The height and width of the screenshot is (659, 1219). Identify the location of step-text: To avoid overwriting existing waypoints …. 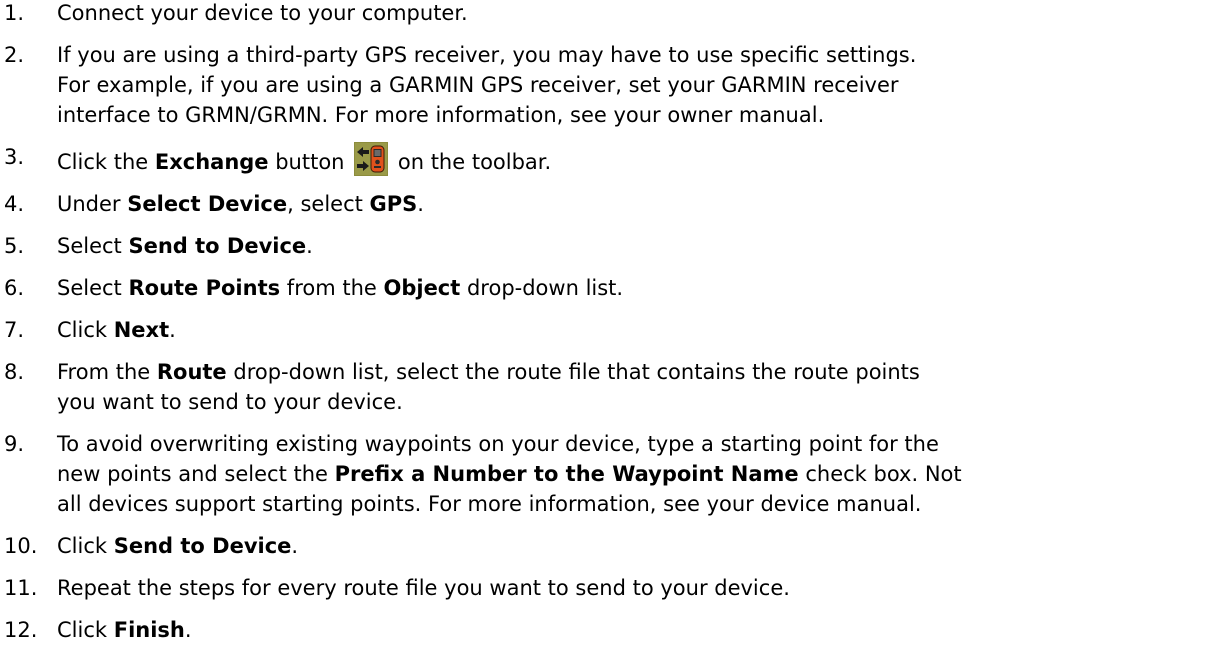
(638, 474).